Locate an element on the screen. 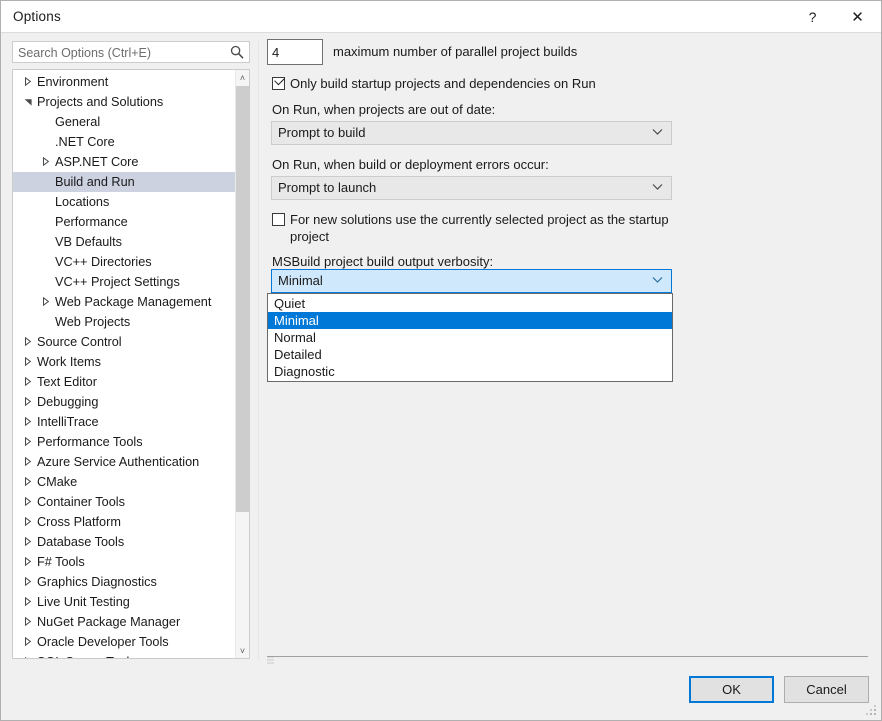  verbosity-combobox: Minimal is located at coordinates (471, 281).